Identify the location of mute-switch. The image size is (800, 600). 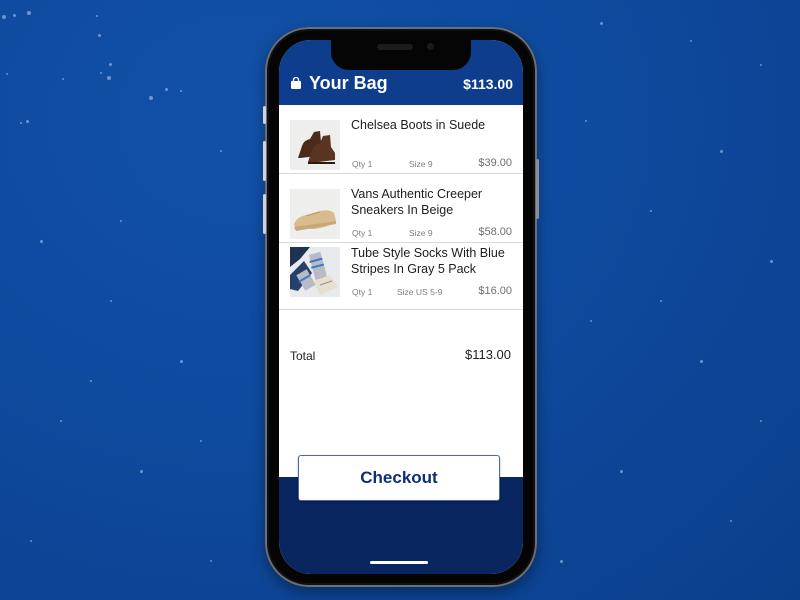
(264, 115).